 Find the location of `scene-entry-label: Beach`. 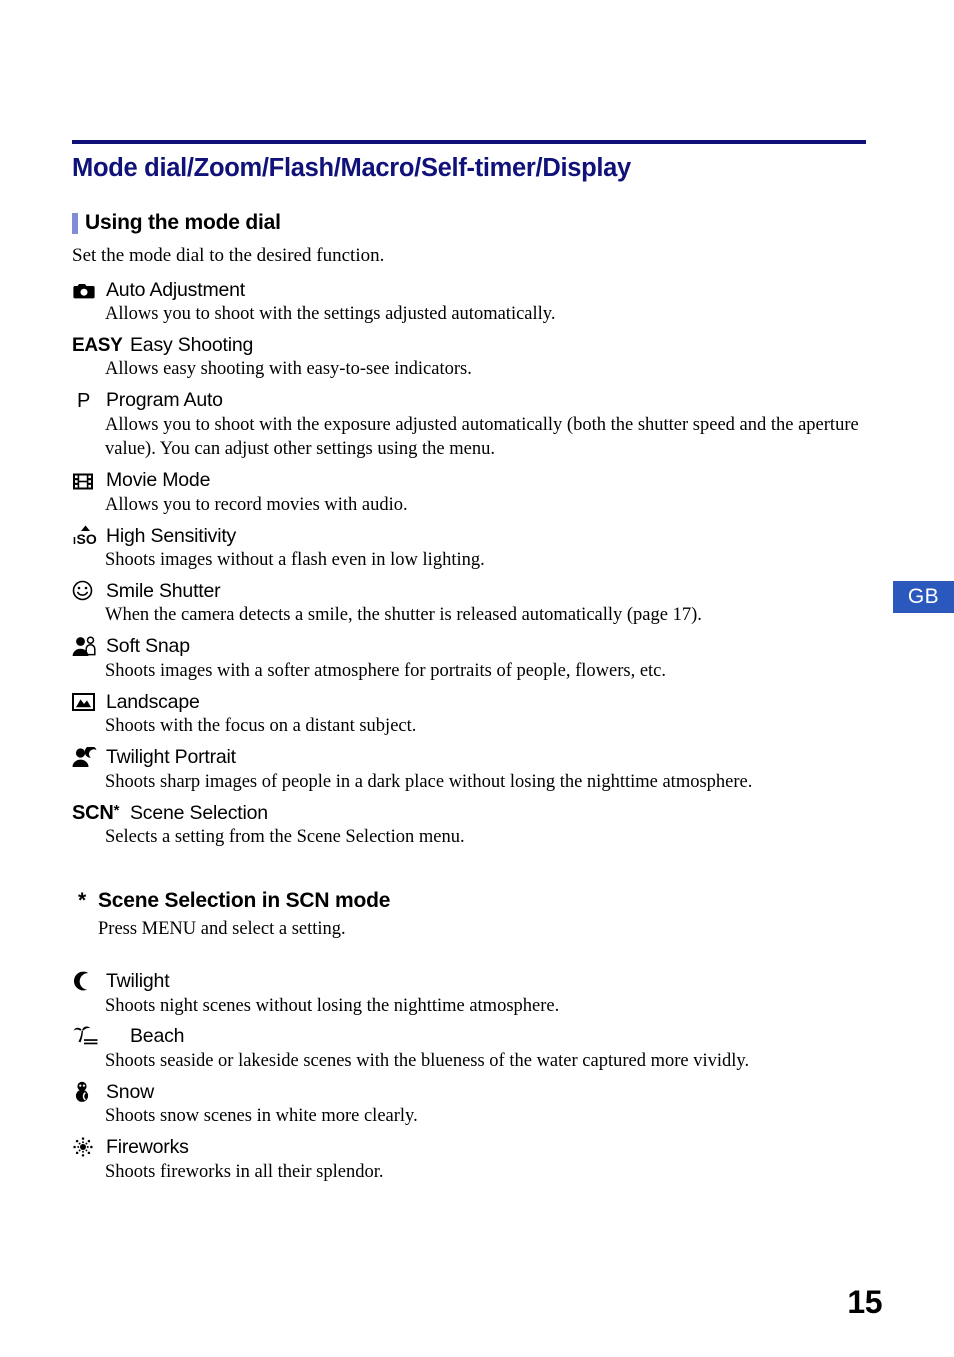

scene-entry-label: Beach is located at coordinates (157, 1036).